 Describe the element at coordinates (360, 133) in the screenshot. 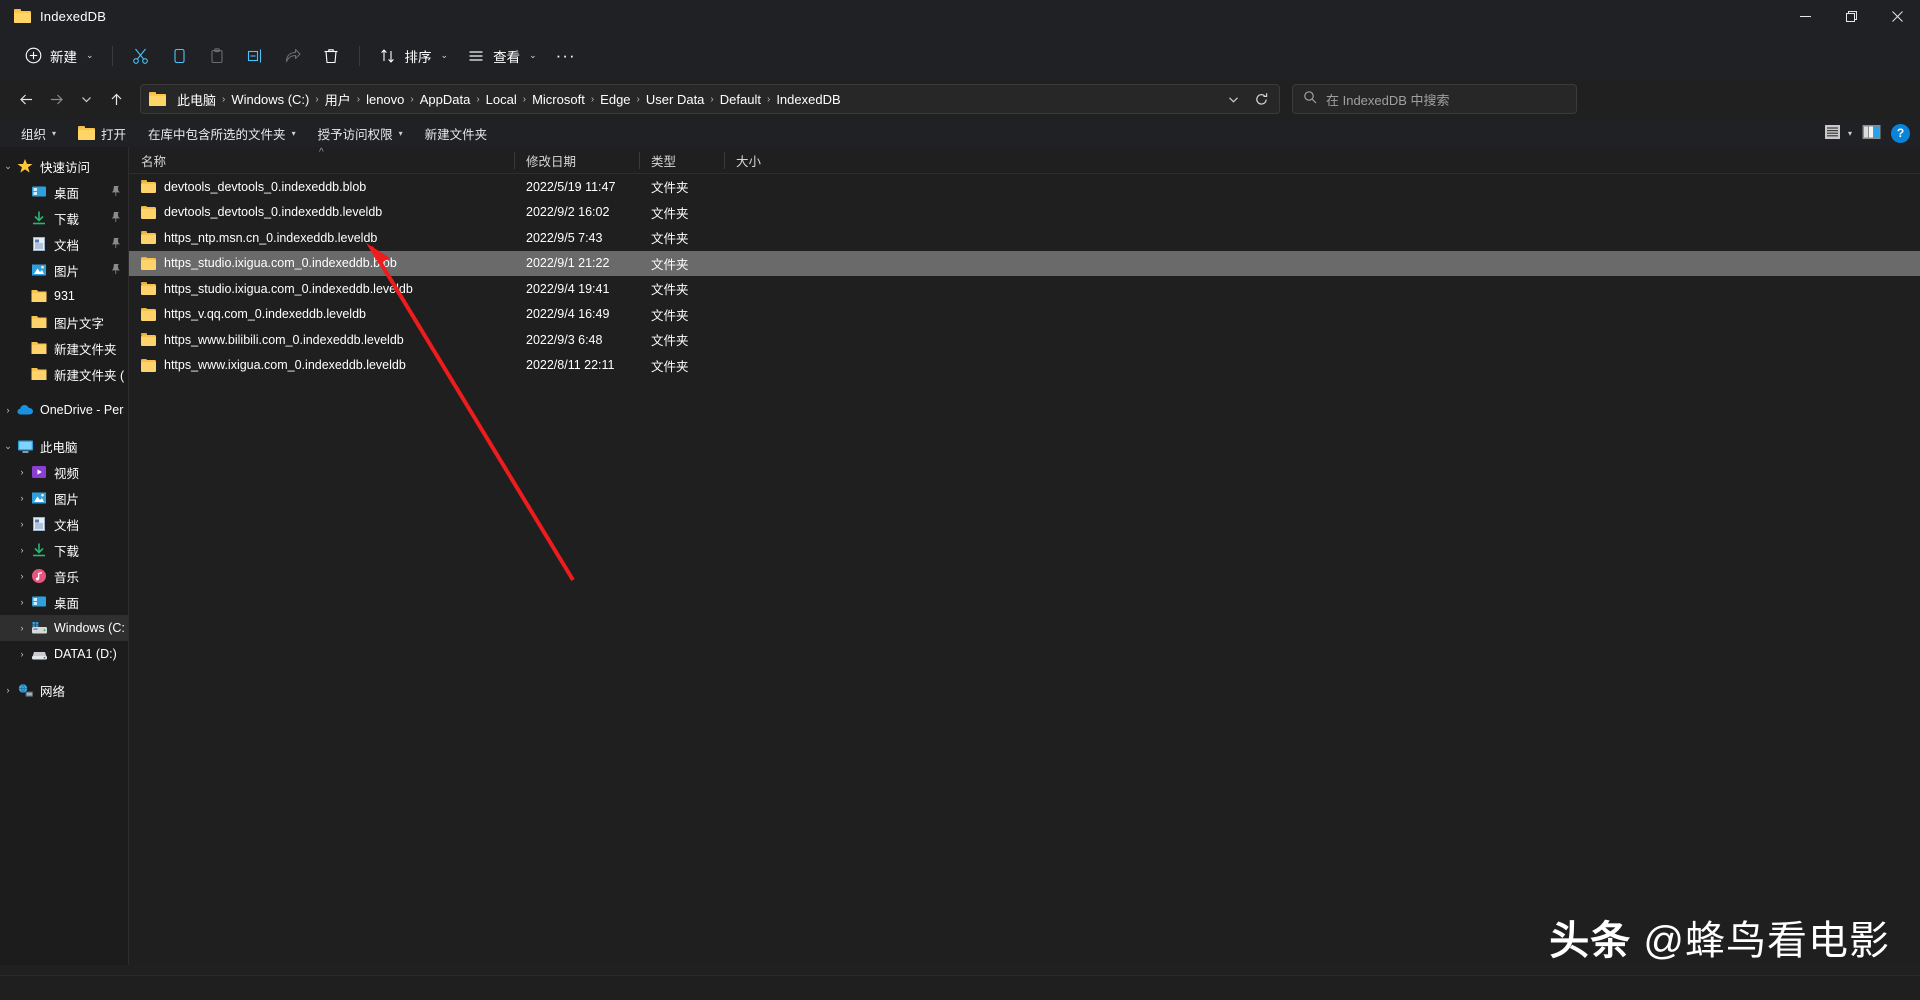

I see `grant-access-button: 授予访问权限 ▾` at that location.